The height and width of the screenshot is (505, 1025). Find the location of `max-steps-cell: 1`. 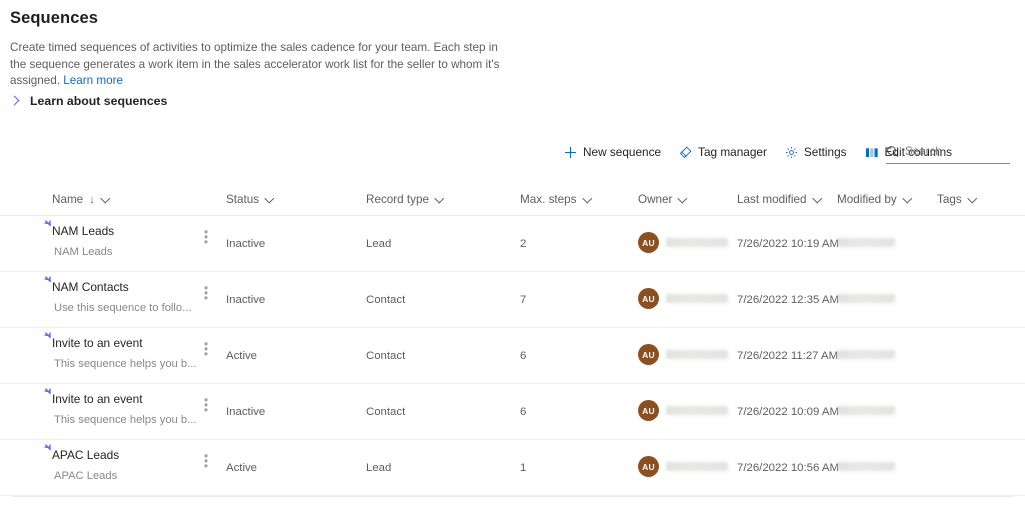

max-steps-cell: 1 is located at coordinates (523, 468).